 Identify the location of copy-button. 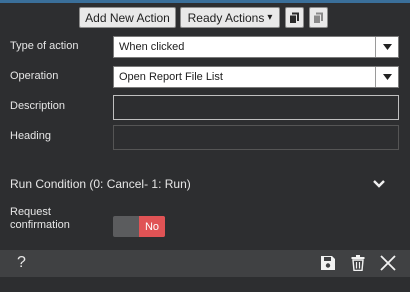
(294, 17).